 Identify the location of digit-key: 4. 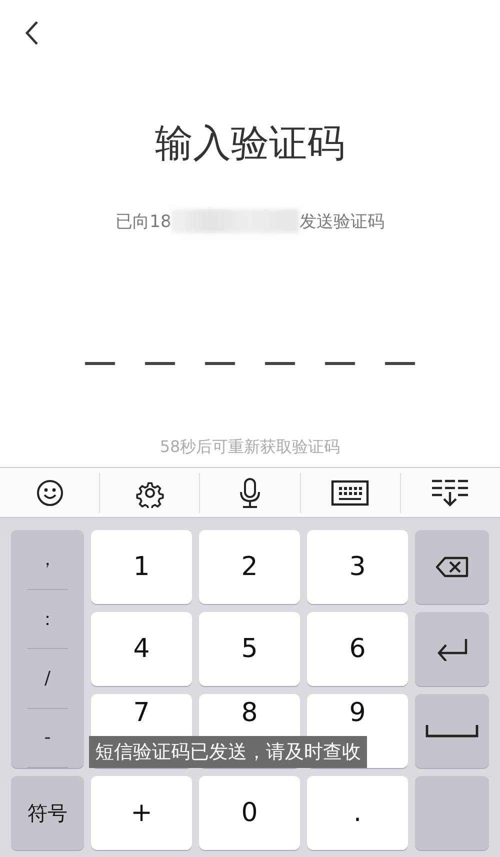
(141, 649).